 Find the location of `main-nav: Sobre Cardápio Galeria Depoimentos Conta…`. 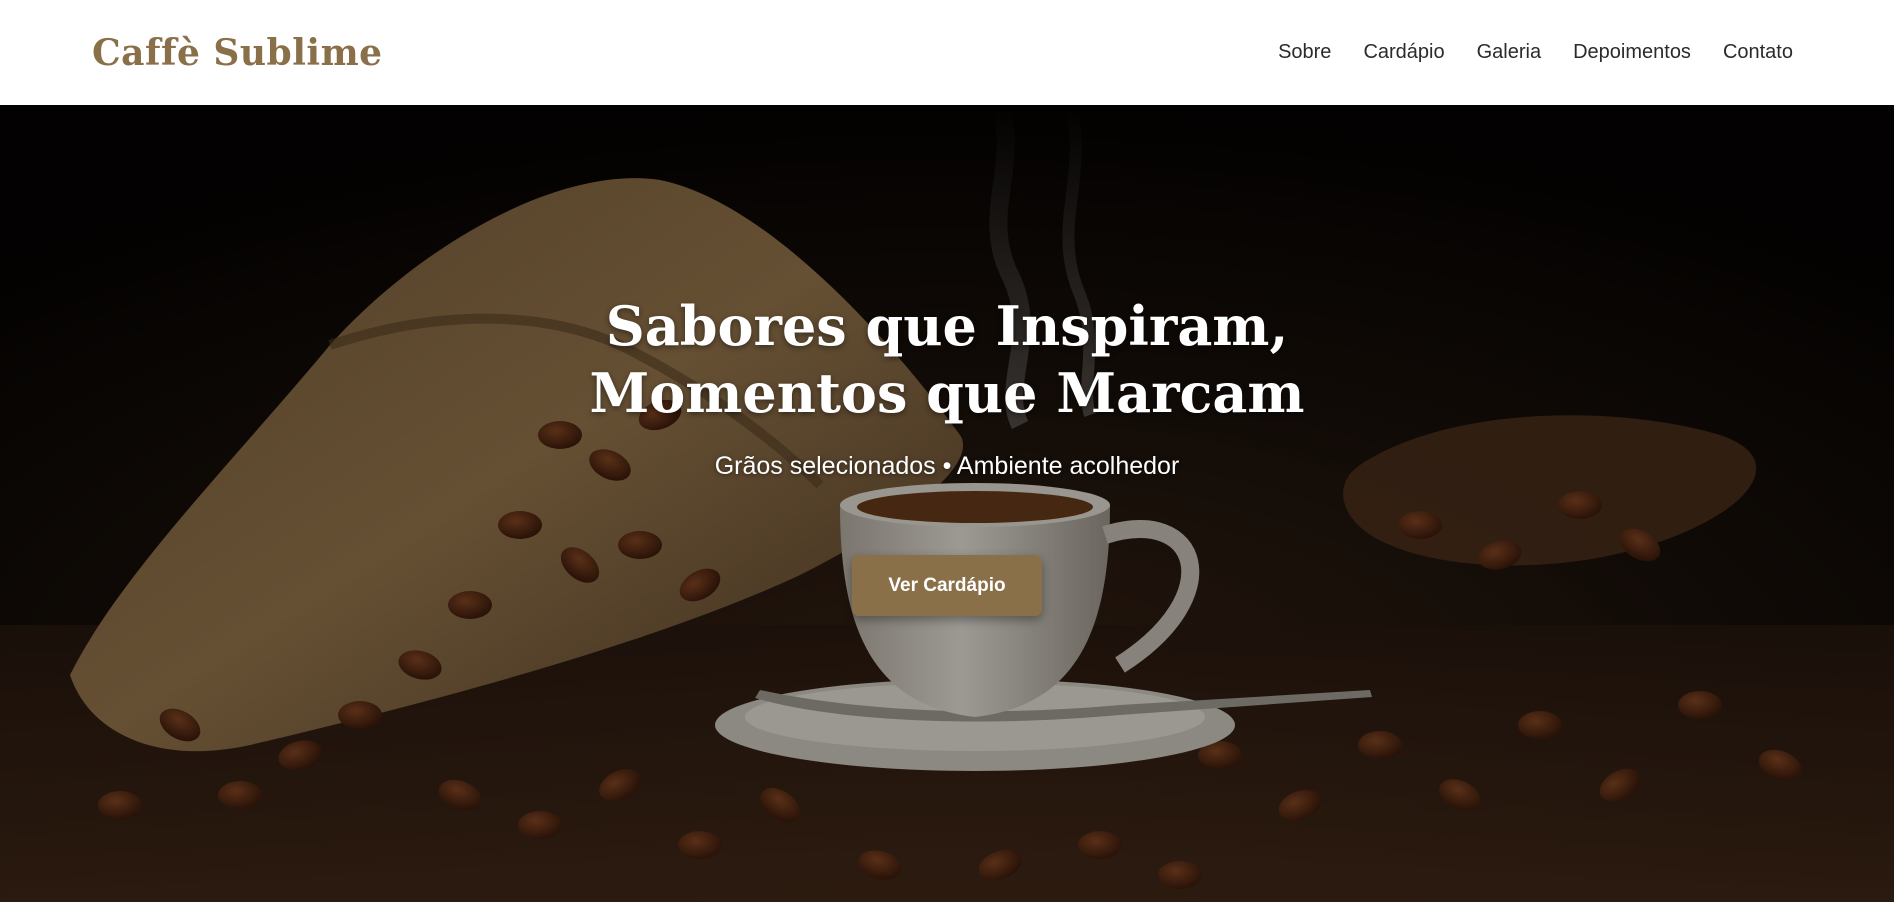

main-nav: Sobre Cardápio Galeria Depoimentos Conta… is located at coordinates (1535, 52).